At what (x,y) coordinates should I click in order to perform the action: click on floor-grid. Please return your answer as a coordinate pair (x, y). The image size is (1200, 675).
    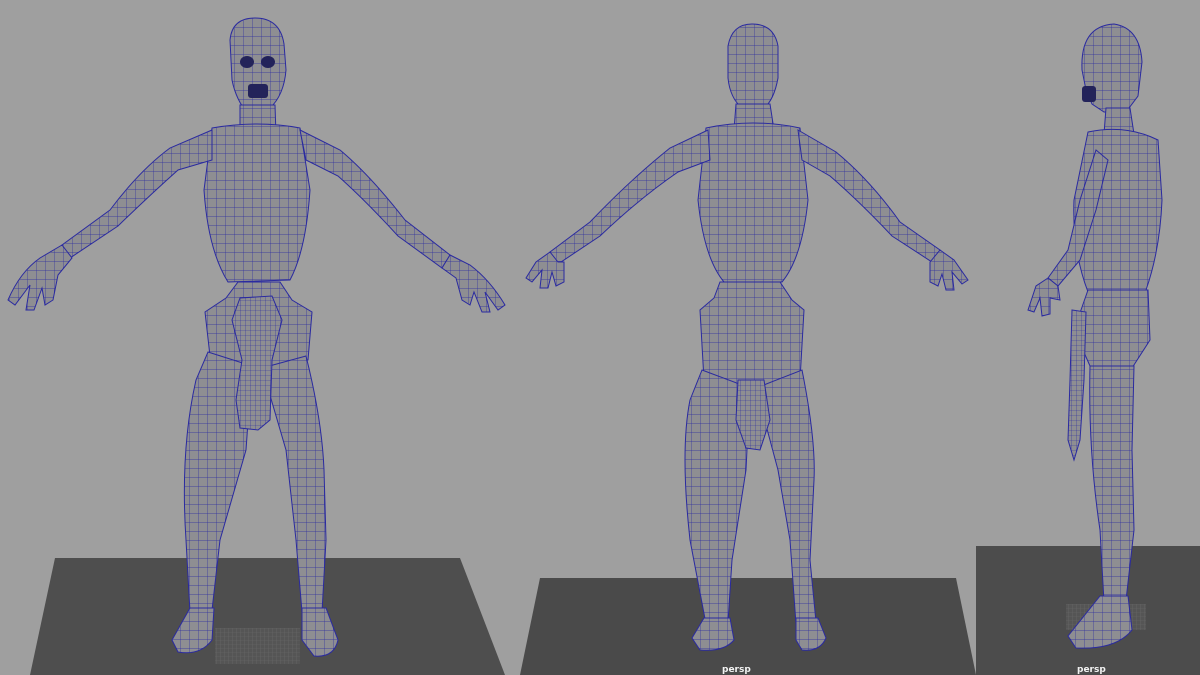
    Looking at the image, I should click on (257, 646).